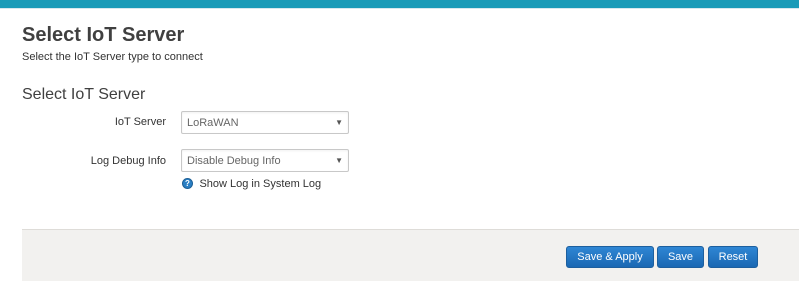 The image size is (799, 295). What do you see at coordinates (140, 122) in the screenshot?
I see `iot-server-label: IoT Server` at bounding box center [140, 122].